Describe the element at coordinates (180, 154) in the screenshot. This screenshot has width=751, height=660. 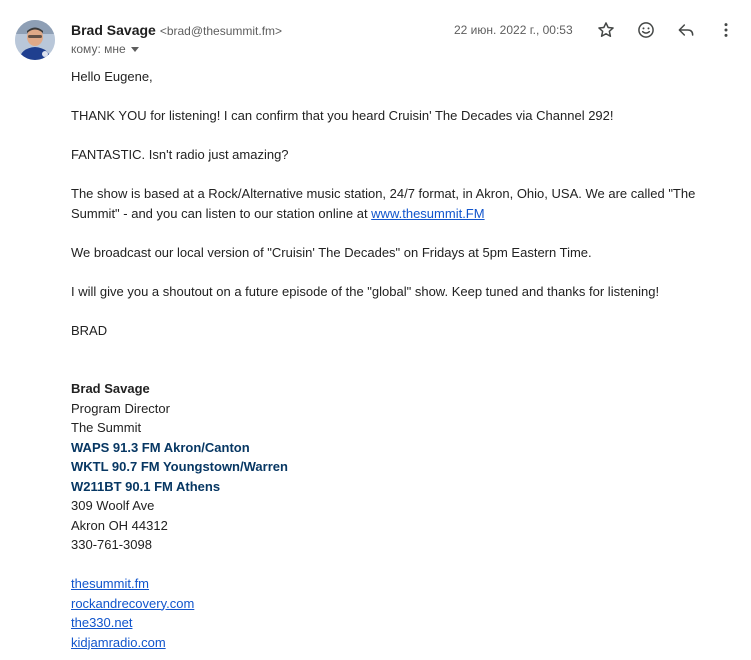
I see `paragraph-fantastic: FANTASTIC. Isn't radio just amazing?` at that location.